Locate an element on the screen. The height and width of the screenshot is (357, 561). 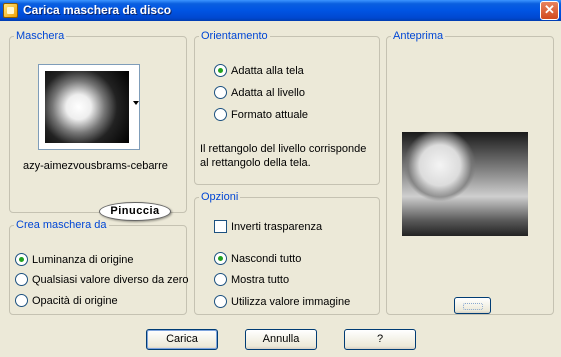
checkbox-label: Inverti trasparenza is located at coordinates (277, 226).